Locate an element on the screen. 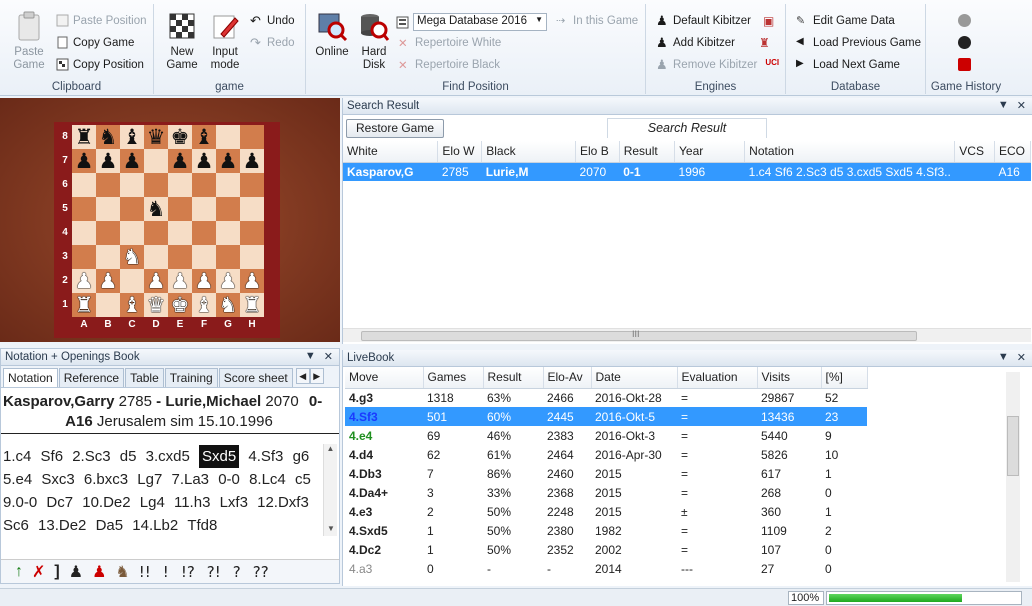  tab-score-sheet: Score sheet is located at coordinates (255, 377).